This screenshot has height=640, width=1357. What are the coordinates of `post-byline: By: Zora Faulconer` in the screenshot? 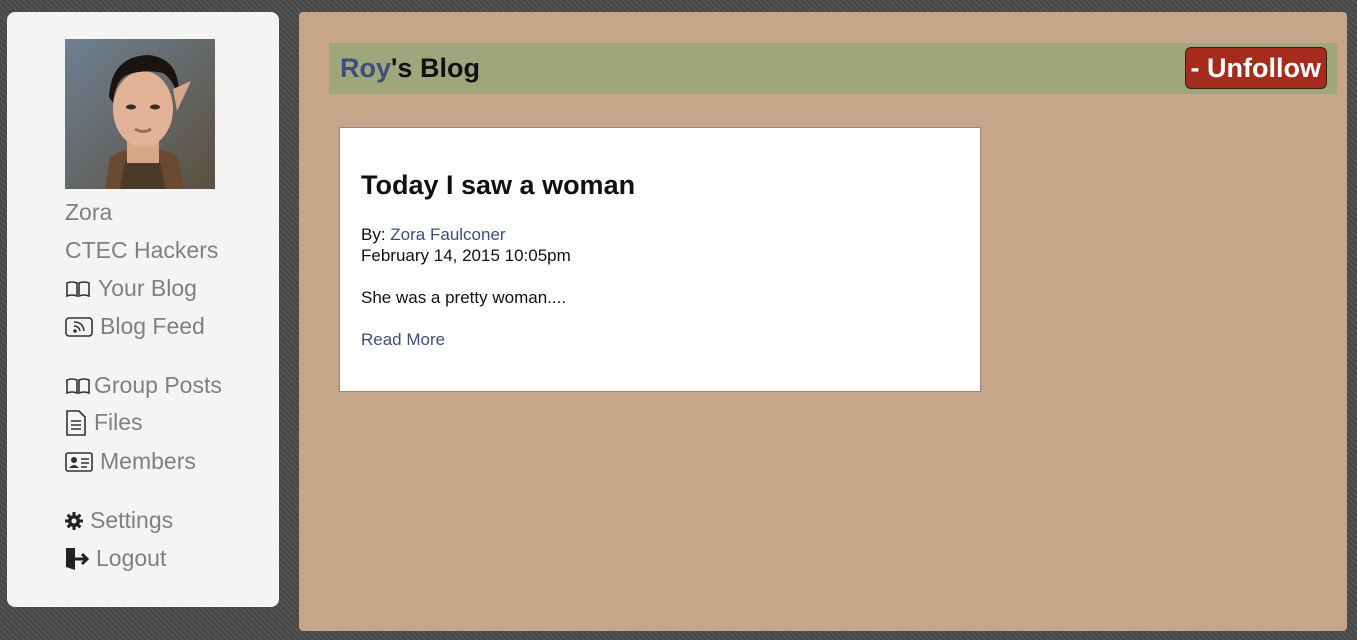 It's located at (433, 235).